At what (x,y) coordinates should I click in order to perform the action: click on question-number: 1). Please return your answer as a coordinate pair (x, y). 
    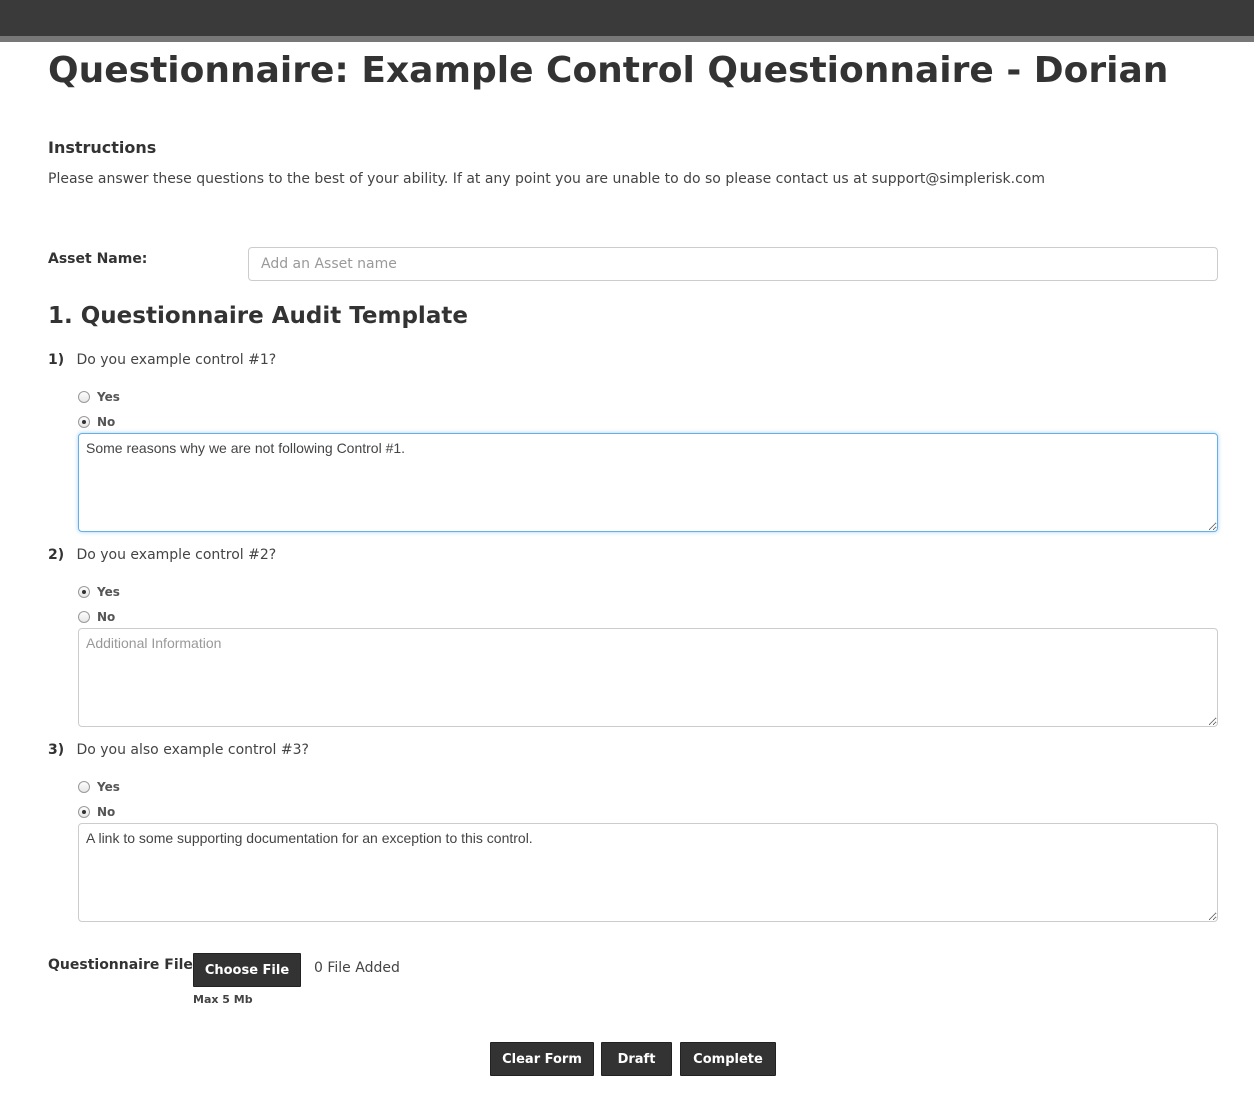
    Looking at the image, I should click on (56, 360).